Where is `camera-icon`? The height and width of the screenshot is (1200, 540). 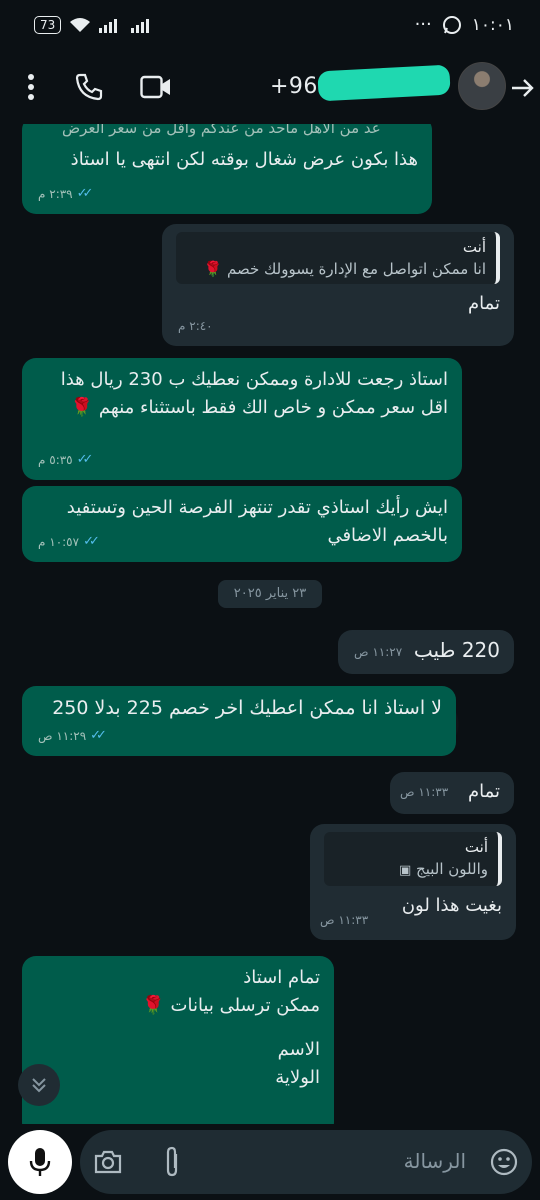 camera-icon is located at coordinates (108, 1162).